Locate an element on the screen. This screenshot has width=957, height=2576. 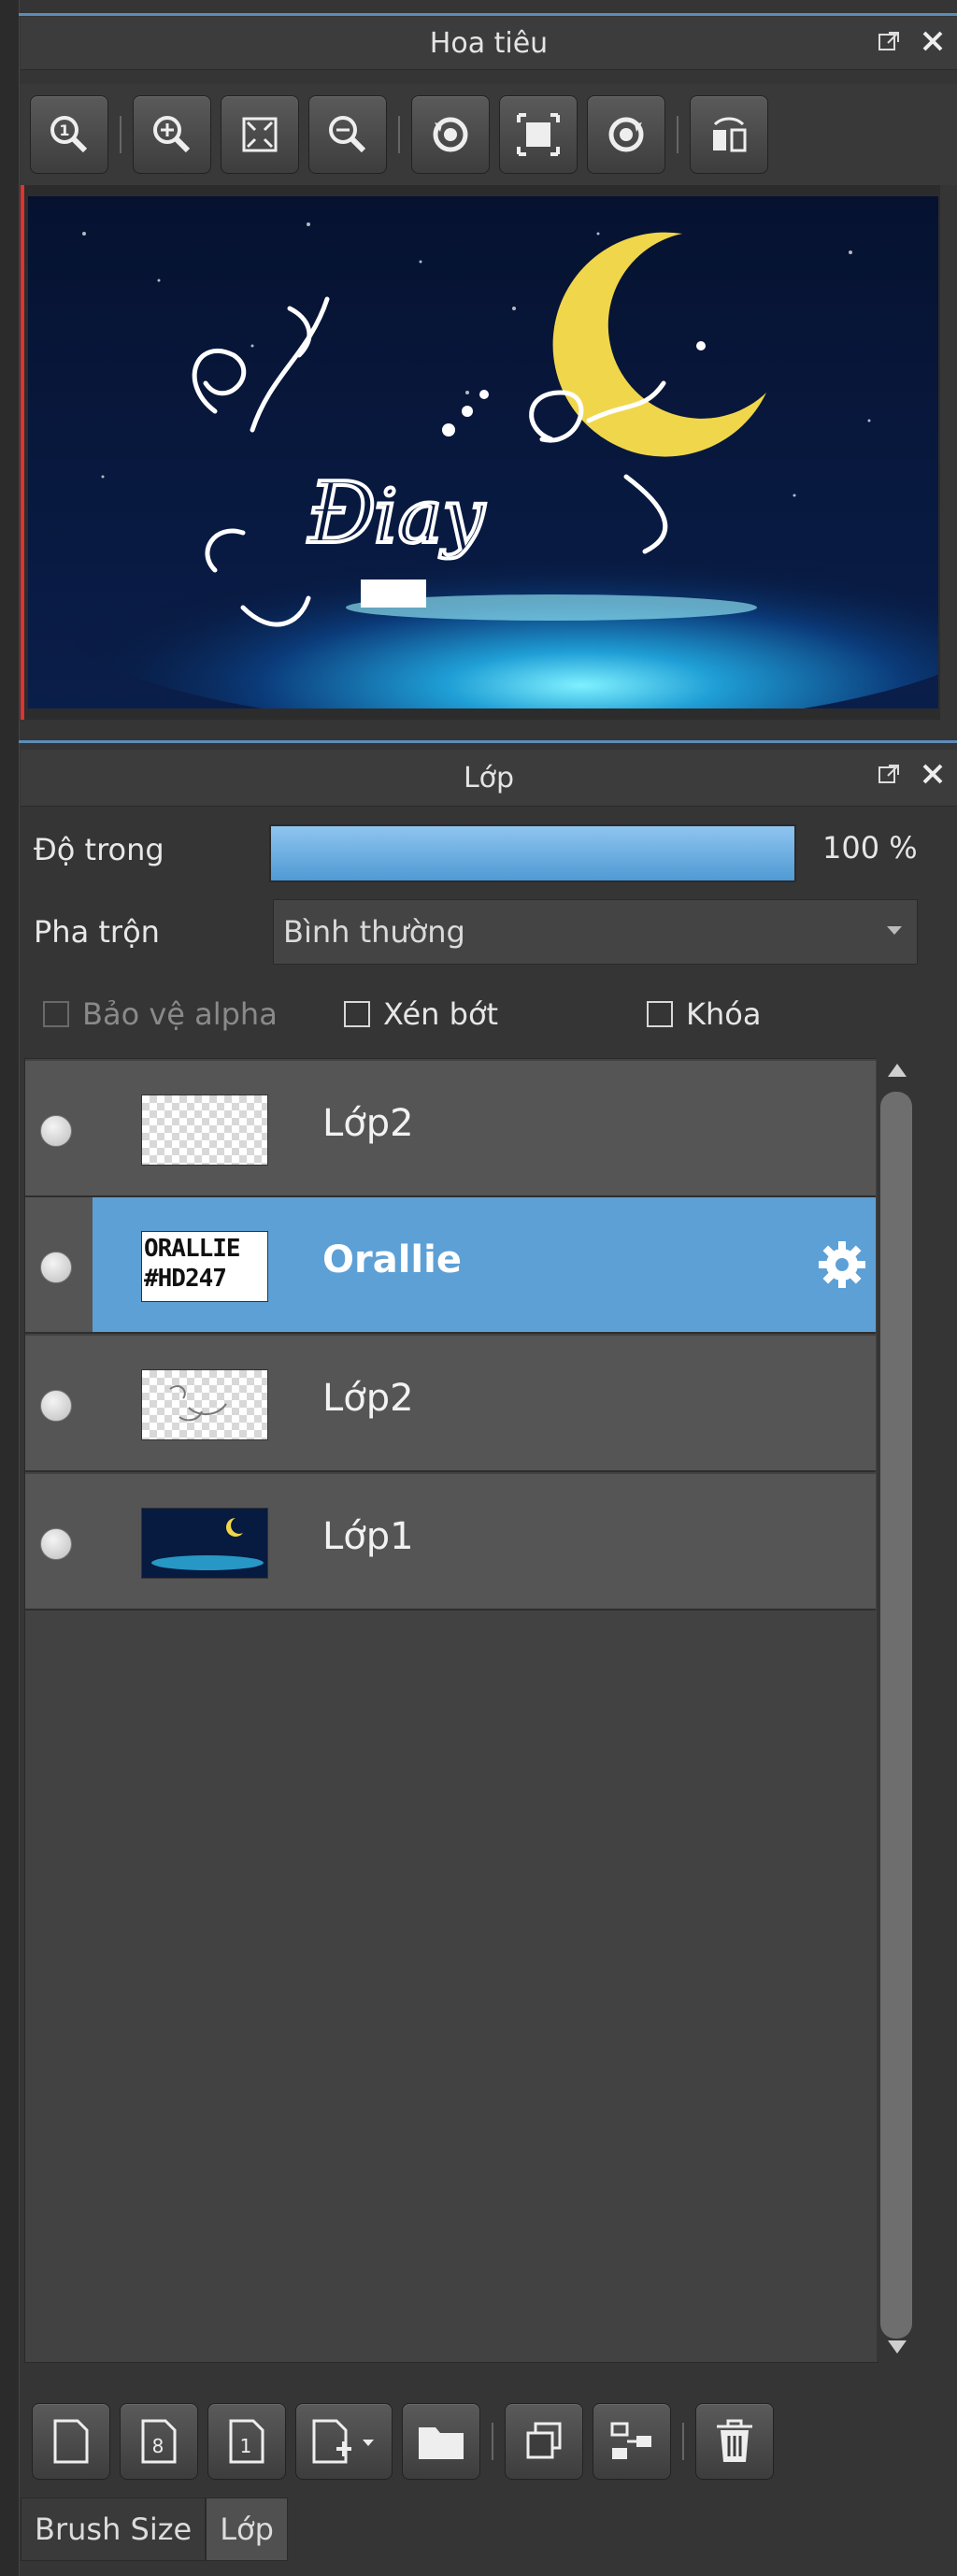
scroll-down-icon is located at coordinates (898, 2347).